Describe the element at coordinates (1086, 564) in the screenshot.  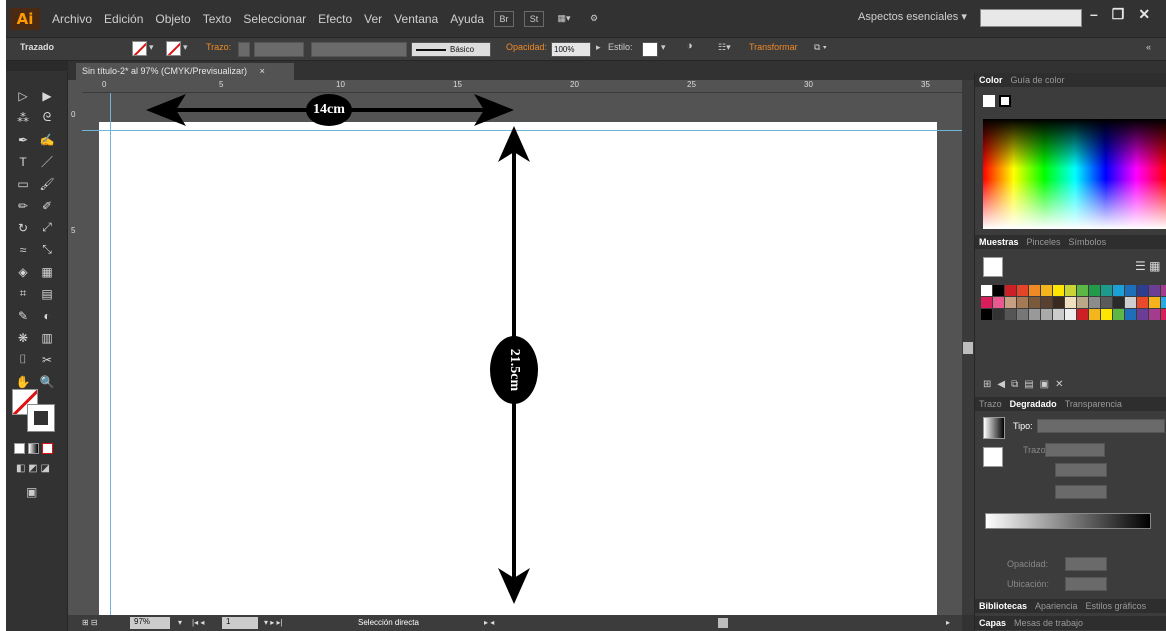
I see `gradient-opacity-field` at that location.